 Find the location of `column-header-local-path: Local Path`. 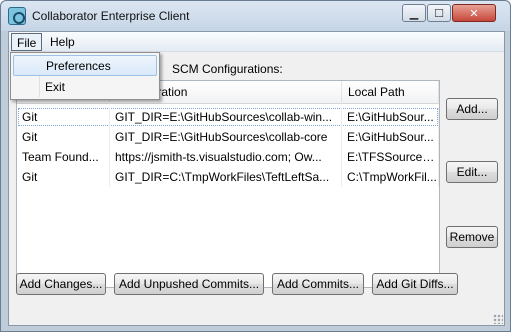

column-header-local-path: Local Path is located at coordinates (390, 92).